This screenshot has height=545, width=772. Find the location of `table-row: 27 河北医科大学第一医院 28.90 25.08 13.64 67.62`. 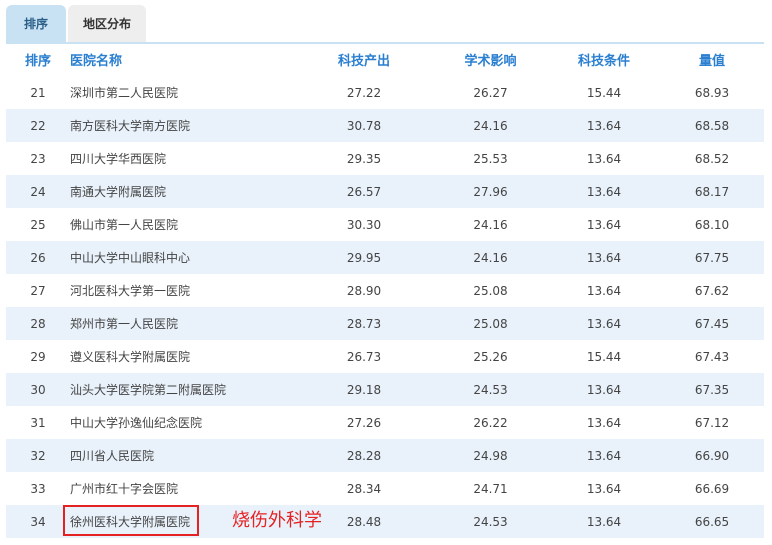

table-row: 27 河北医科大学第一医院 28.90 25.08 13.64 67.62 is located at coordinates (385, 290).